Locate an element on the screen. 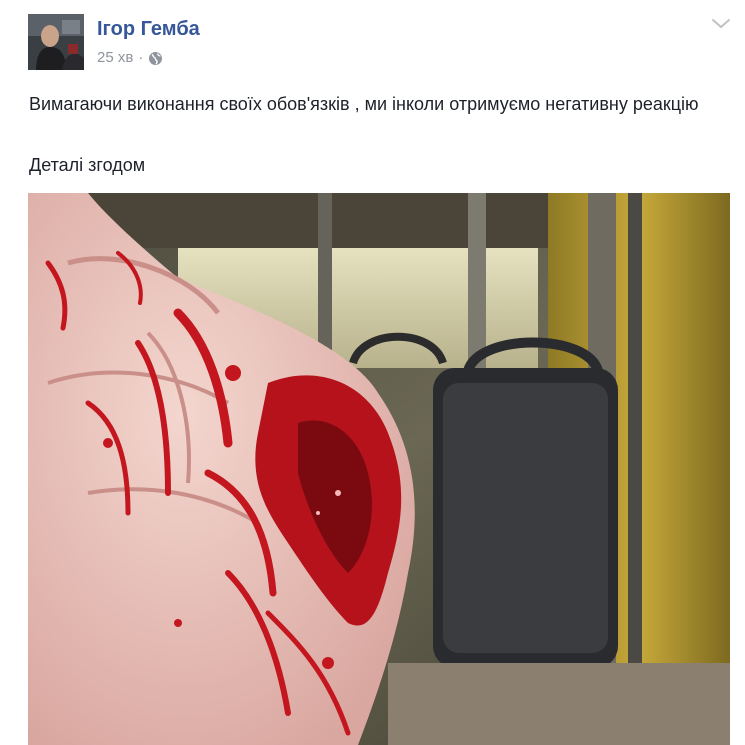 This screenshot has height=745, width=745. post-meta: 25 хв · is located at coordinates (130, 58).